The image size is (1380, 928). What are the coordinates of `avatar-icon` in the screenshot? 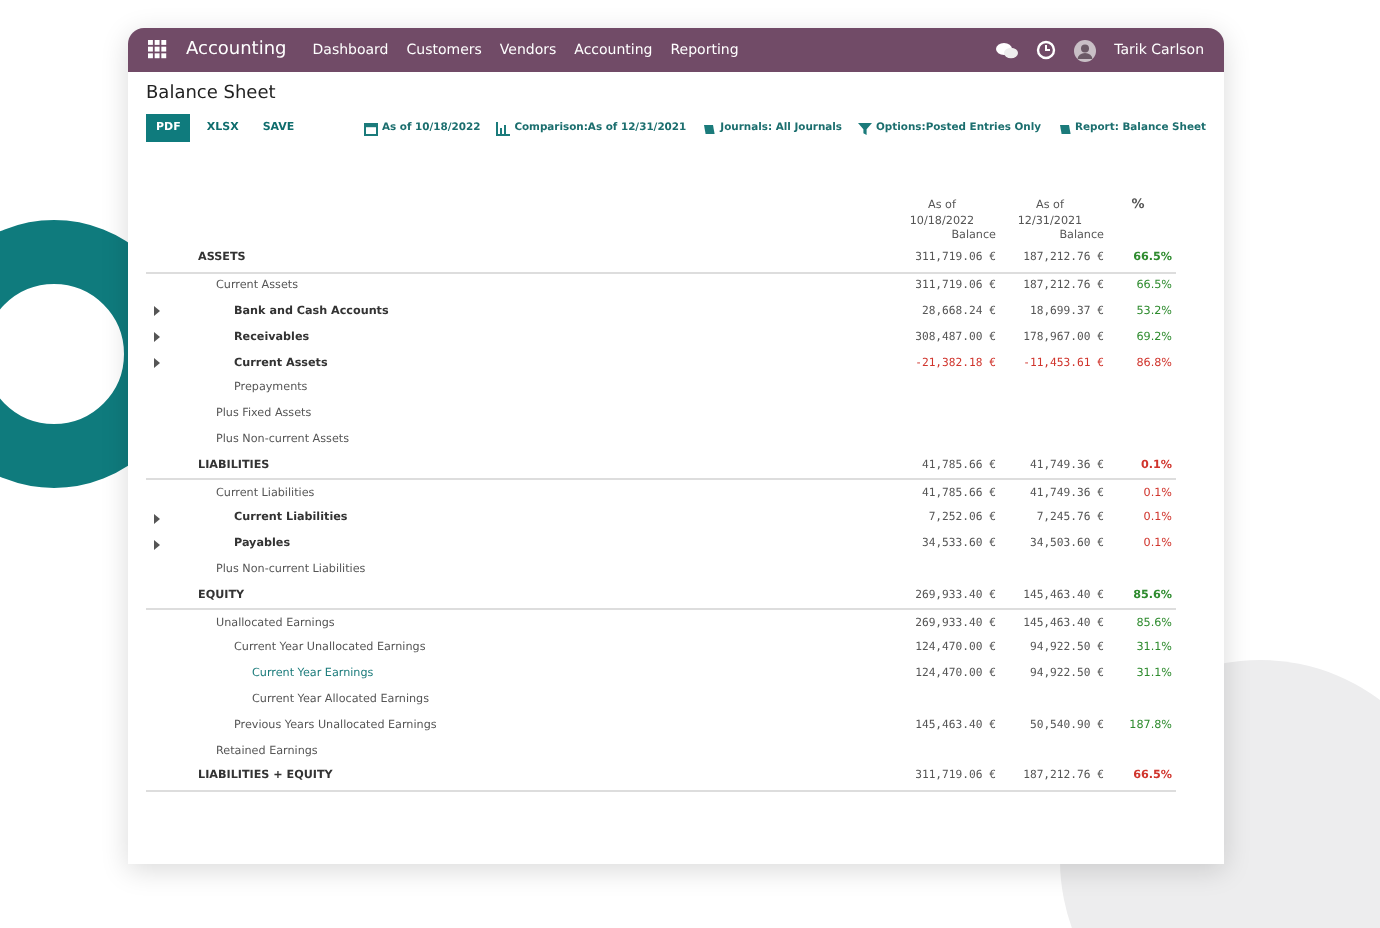 It's located at (1085, 50).